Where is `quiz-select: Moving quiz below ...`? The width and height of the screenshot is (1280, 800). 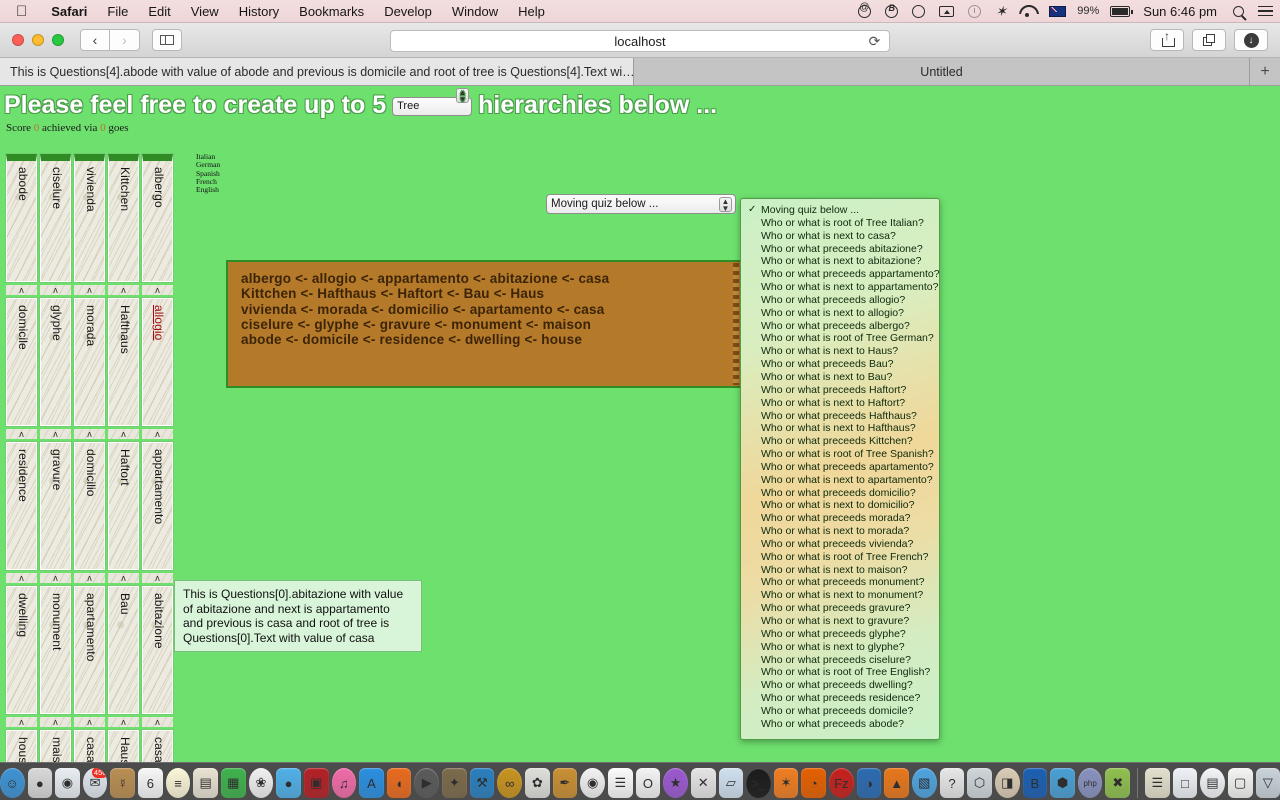 quiz-select: Moving quiz below ... is located at coordinates (641, 204).